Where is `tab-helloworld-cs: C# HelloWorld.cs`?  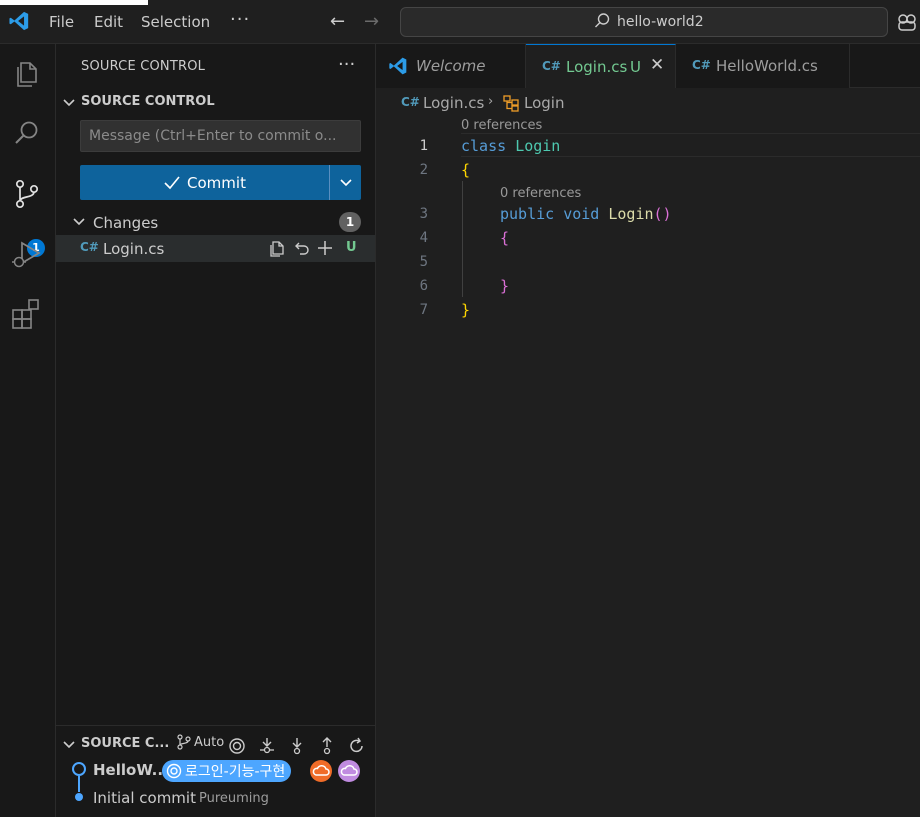
tab-helloworld-cs: C# HelloWorld.cs is located at coordinates (763, 66).